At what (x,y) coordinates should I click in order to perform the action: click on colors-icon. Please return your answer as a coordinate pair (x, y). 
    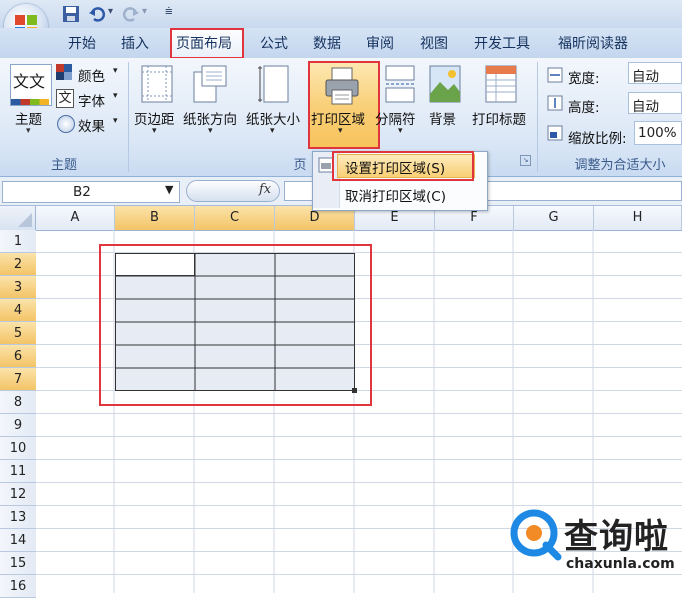
    Looking at the image, I should click on (64, 72).